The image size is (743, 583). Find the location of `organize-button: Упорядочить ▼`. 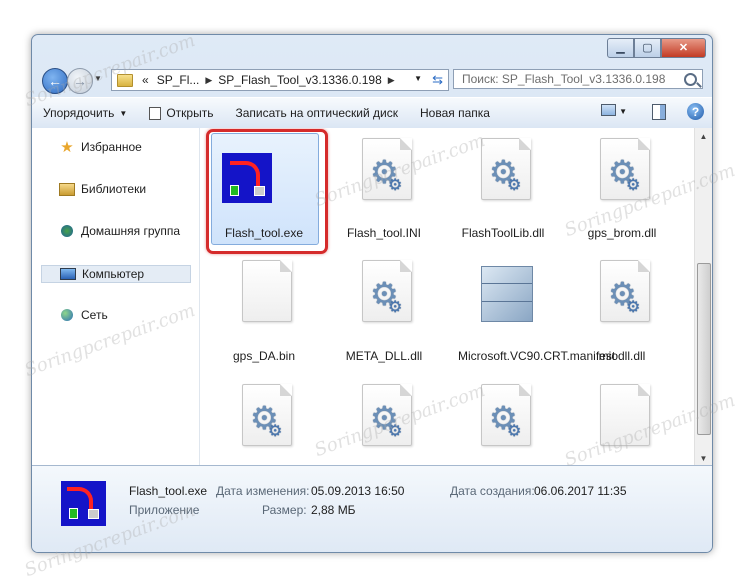

organize-button: Упорядочить ▼ is located at coordinates (85, 113).